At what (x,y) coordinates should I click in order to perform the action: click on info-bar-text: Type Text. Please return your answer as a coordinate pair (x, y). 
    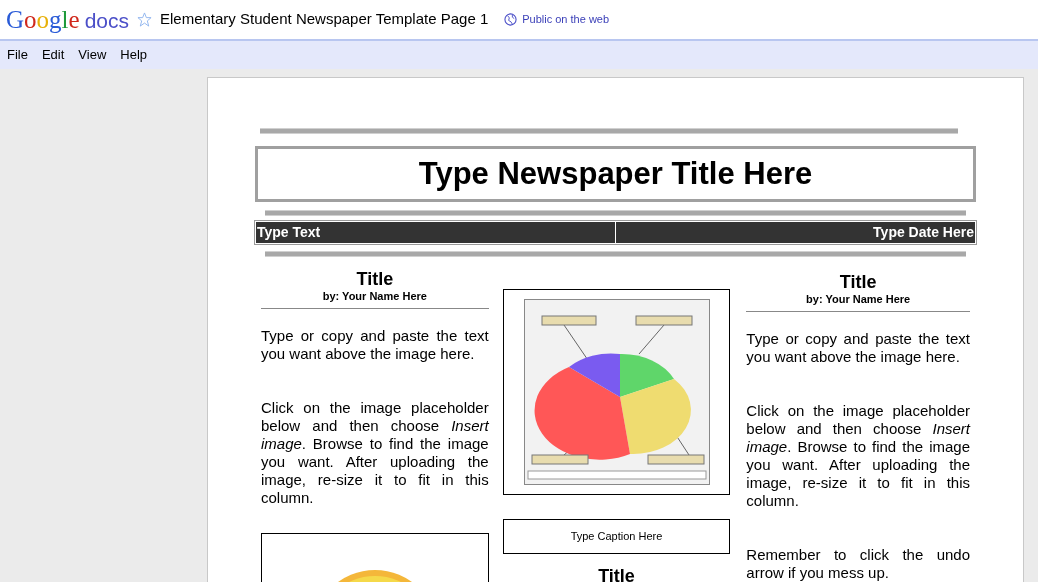
    Looking at the image, I should click on (436, 232).